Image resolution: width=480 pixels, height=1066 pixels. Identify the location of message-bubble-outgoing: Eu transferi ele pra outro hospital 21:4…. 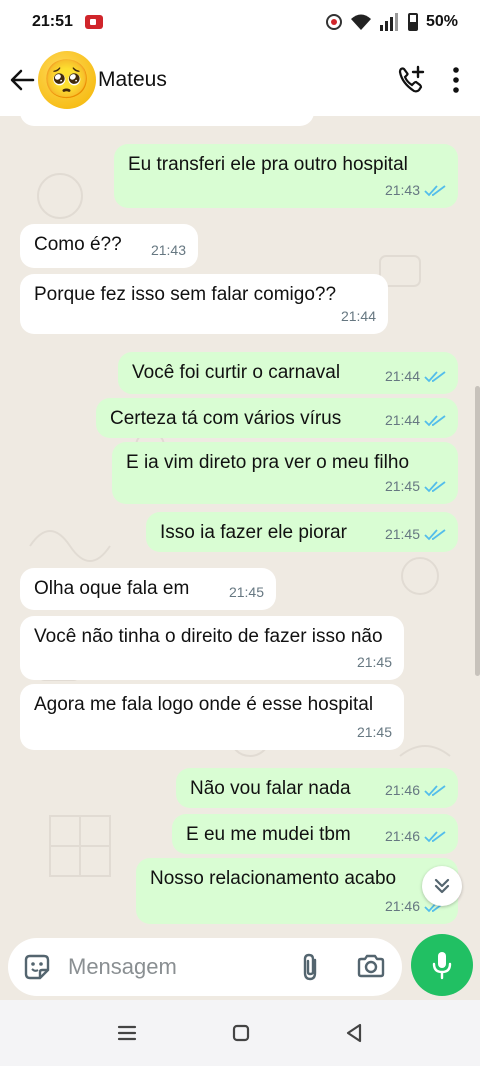
(286, 176).